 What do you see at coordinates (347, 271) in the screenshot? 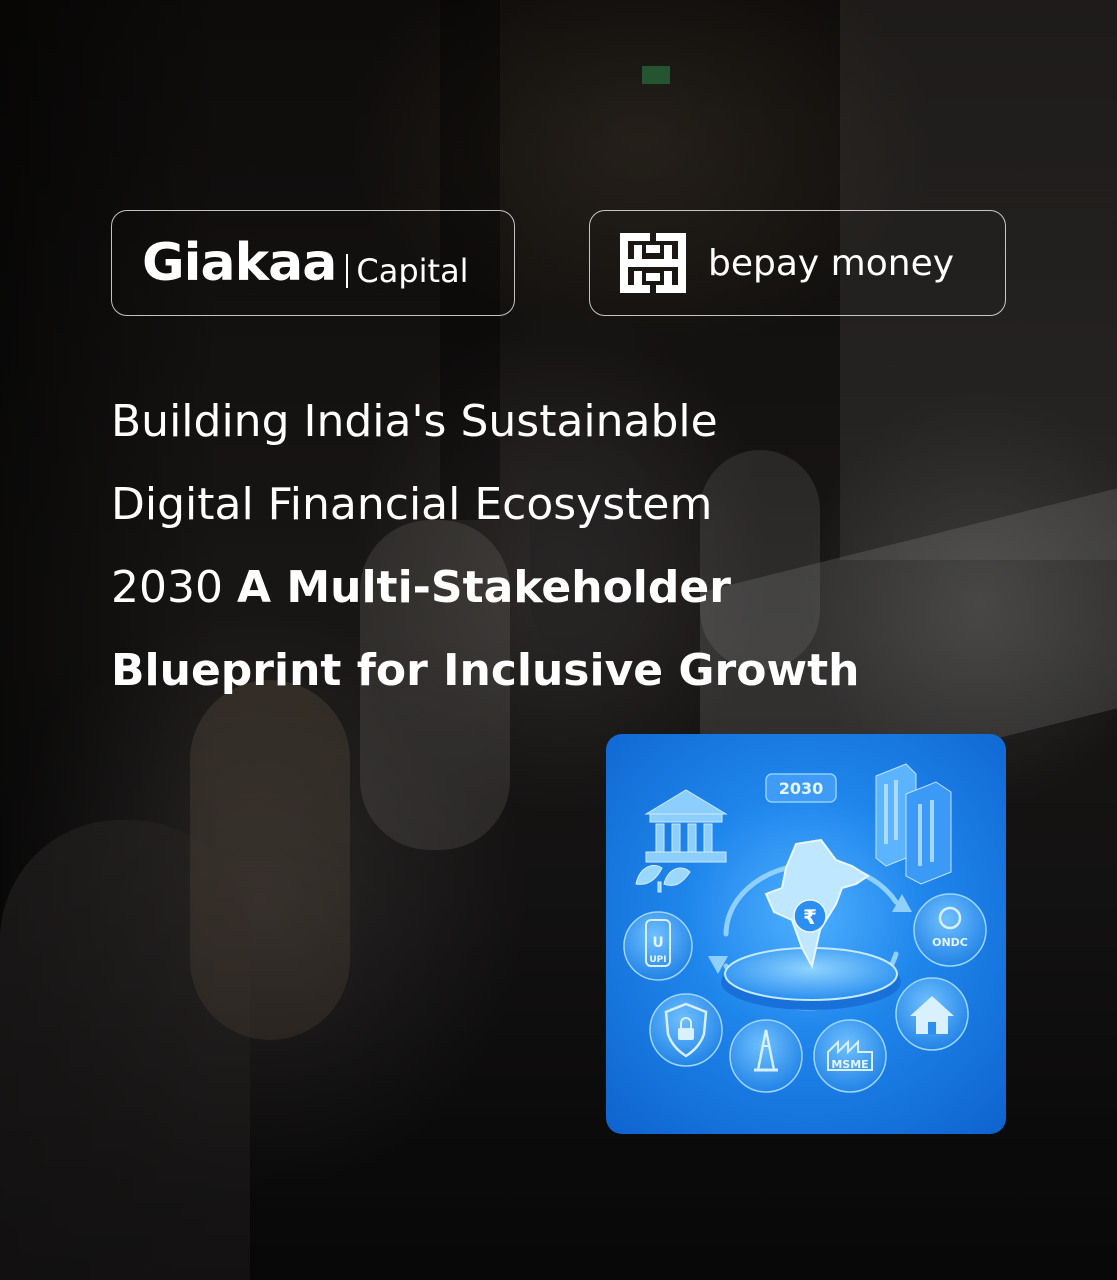
I see `logo-divider` at bounding box center [347, 271].